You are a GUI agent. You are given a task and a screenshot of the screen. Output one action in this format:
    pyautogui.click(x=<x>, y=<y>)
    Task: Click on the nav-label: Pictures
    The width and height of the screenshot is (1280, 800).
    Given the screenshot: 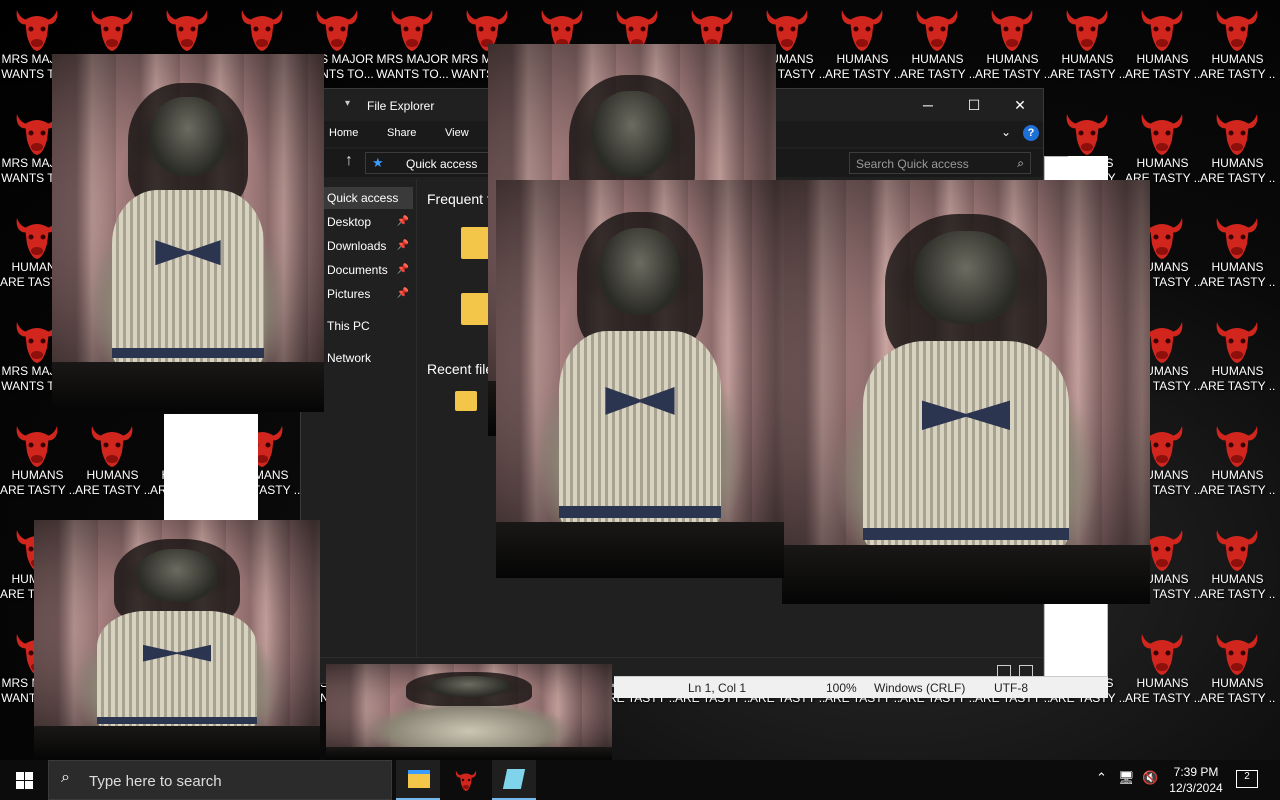 What is the action you would take?
    pyautogui.click(x=349, y=294)
    